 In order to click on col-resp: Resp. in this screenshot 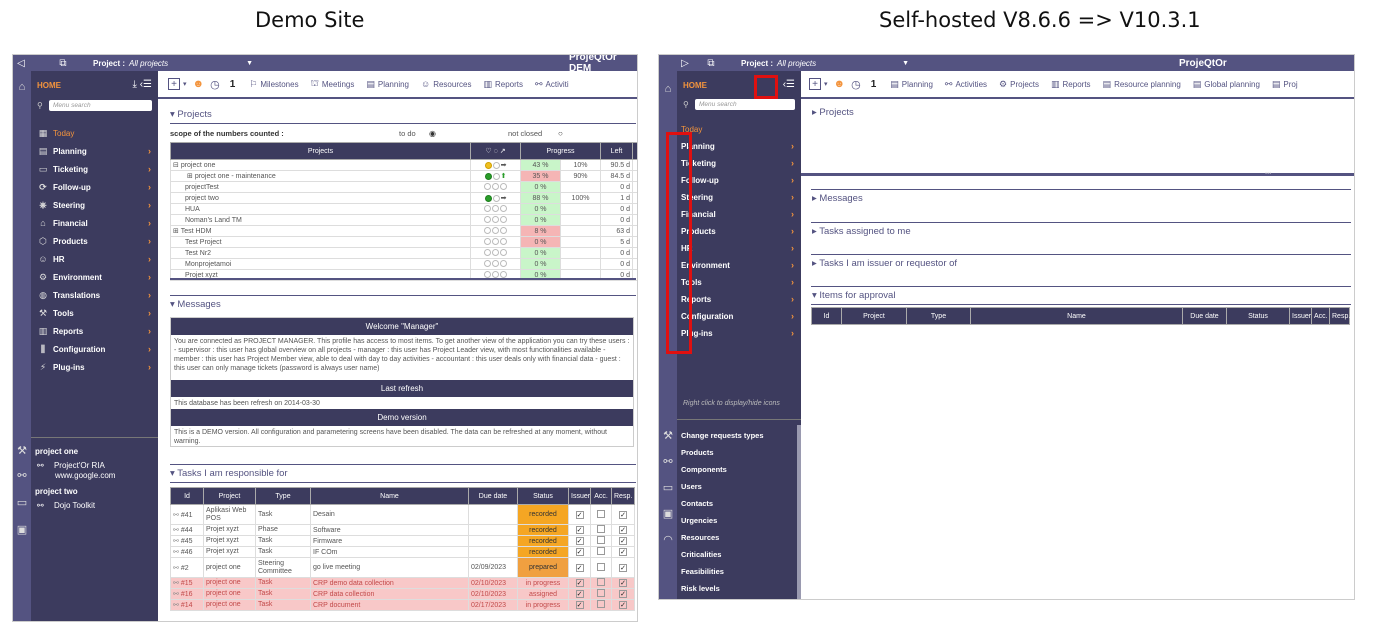, I will do `click(623, 496)`.